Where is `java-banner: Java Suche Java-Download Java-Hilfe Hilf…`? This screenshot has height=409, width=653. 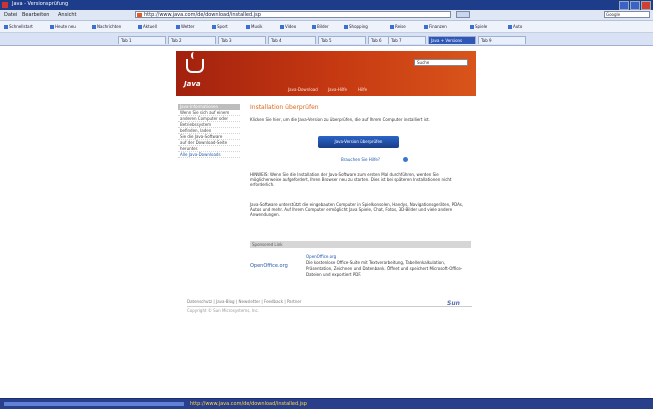 java-banner: Java Suche Java-Download Java-Hilfe Hilf… is located at coordinates (326, 73).